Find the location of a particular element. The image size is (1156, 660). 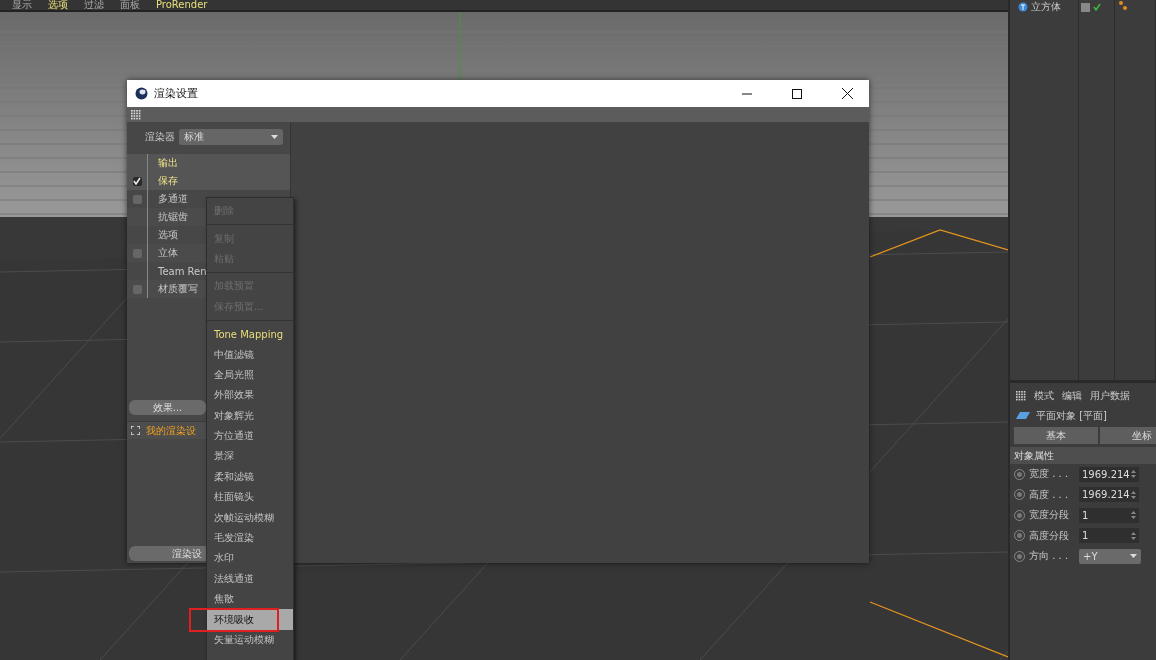

field-label: 高度分段 is located at coordinates (1049, 535).